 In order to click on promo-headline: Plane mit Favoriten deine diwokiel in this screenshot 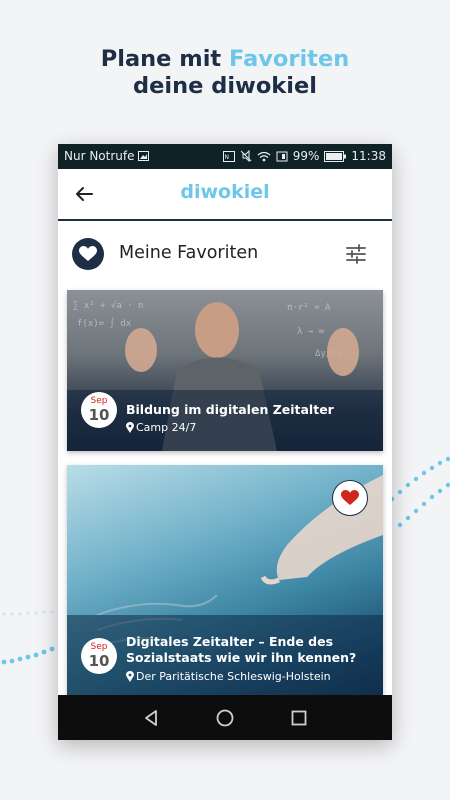, I will do `click(225, 73)`.